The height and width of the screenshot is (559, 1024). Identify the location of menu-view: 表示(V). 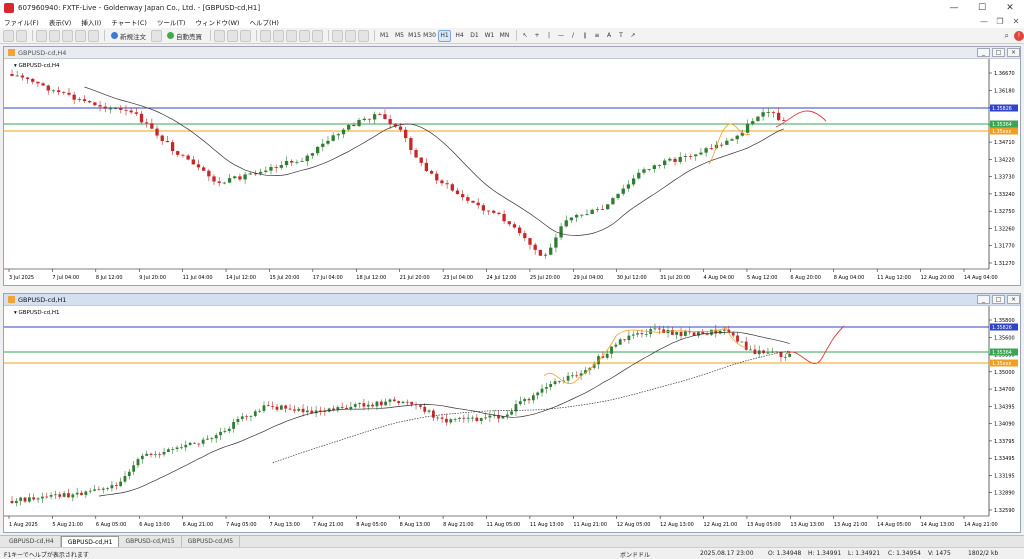
(60, 22).